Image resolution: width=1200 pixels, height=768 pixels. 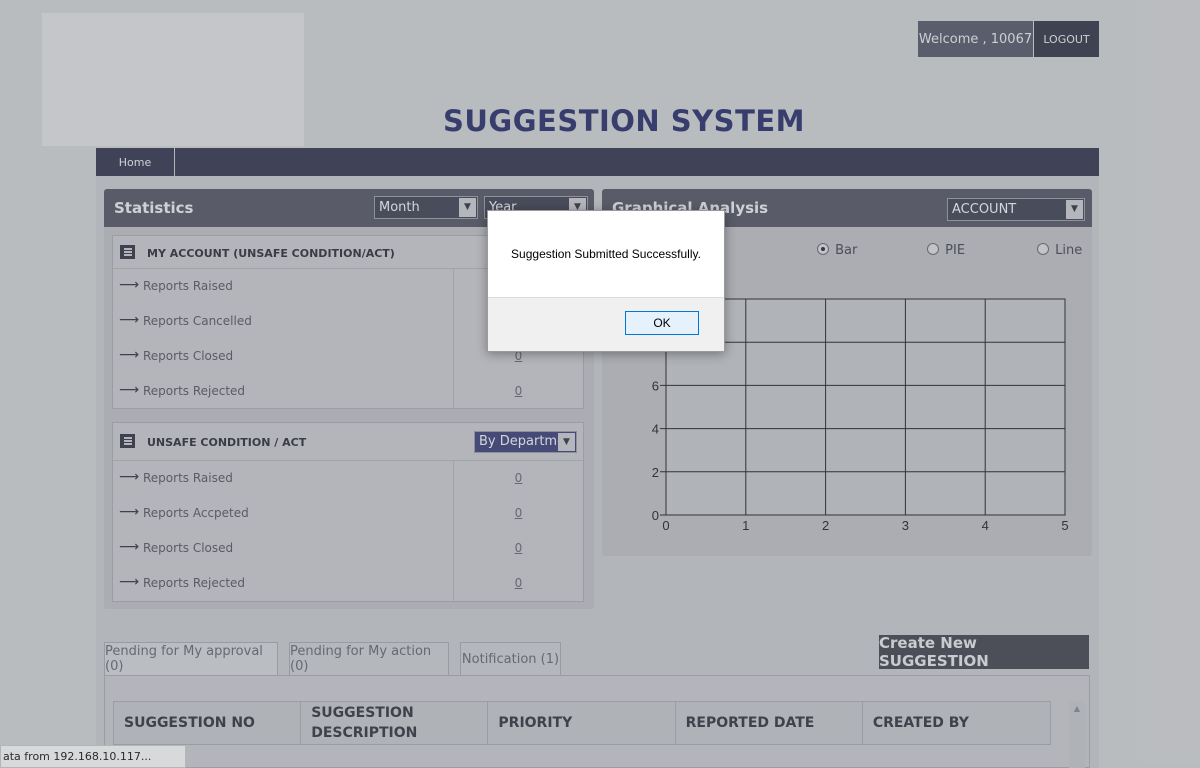 I want to click on dialog-message: Suggestion Submitted Successfully., so click(x=606, y=254).